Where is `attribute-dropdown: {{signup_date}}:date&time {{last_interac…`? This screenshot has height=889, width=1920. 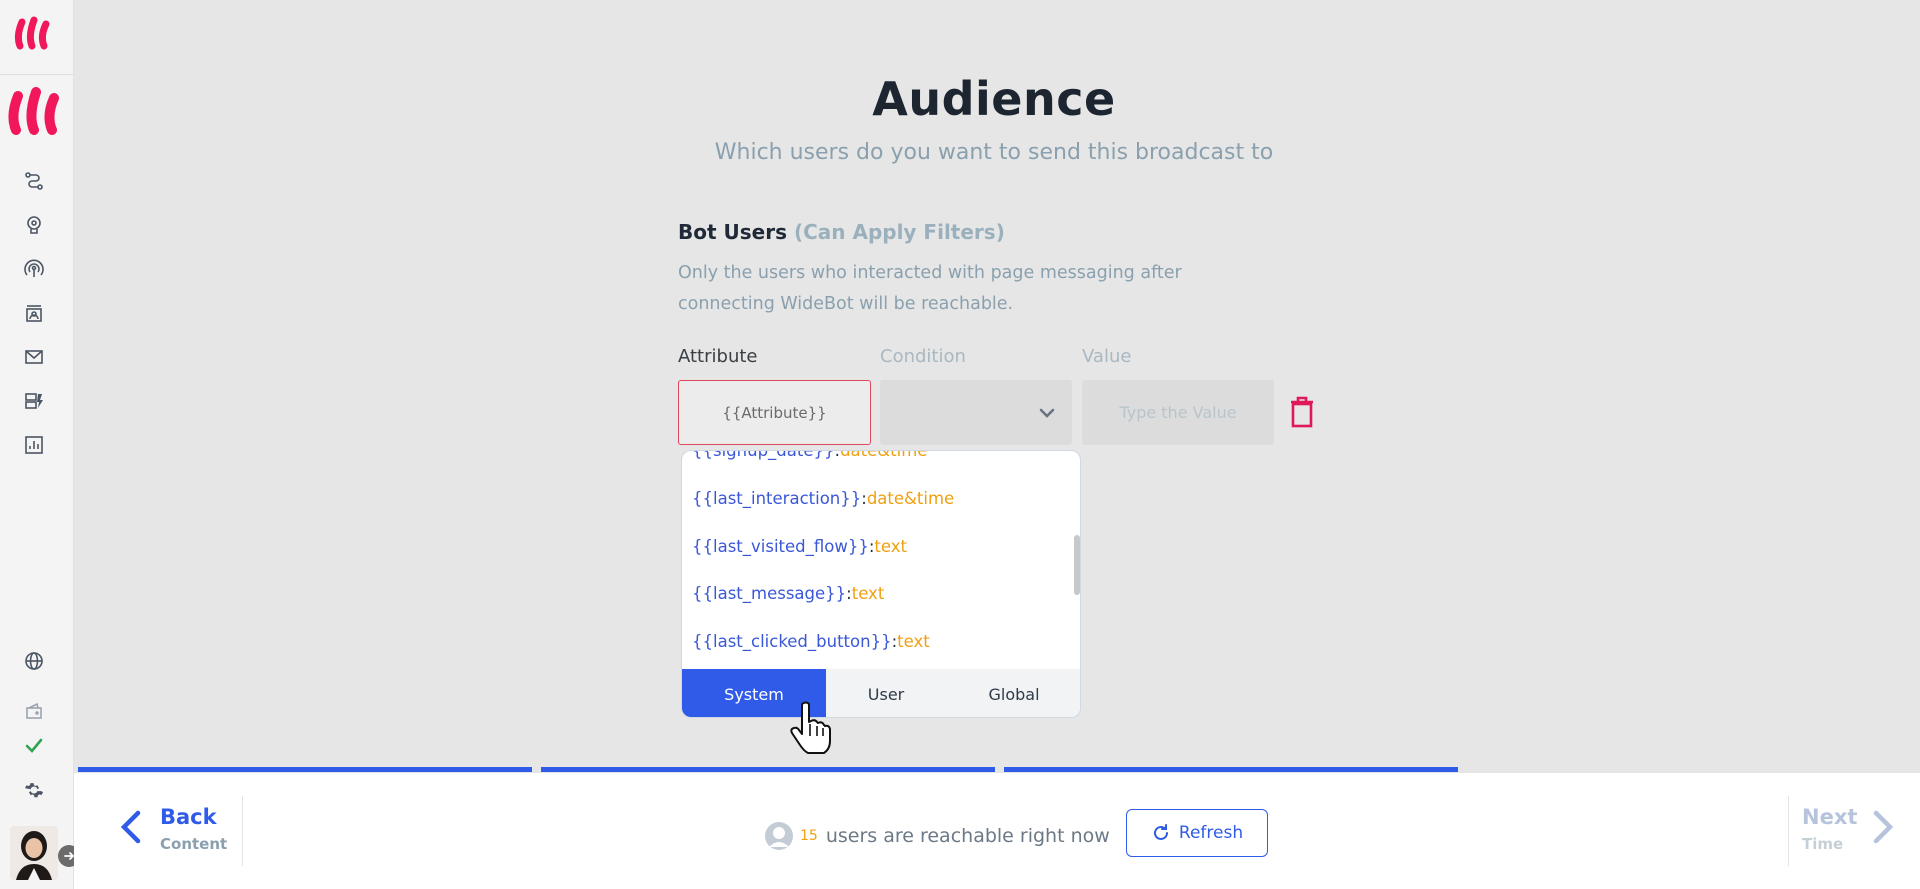 attribute-dropdown: {{signup_date}}:date&time {{last_interac… is located at coordinates (881, 584).